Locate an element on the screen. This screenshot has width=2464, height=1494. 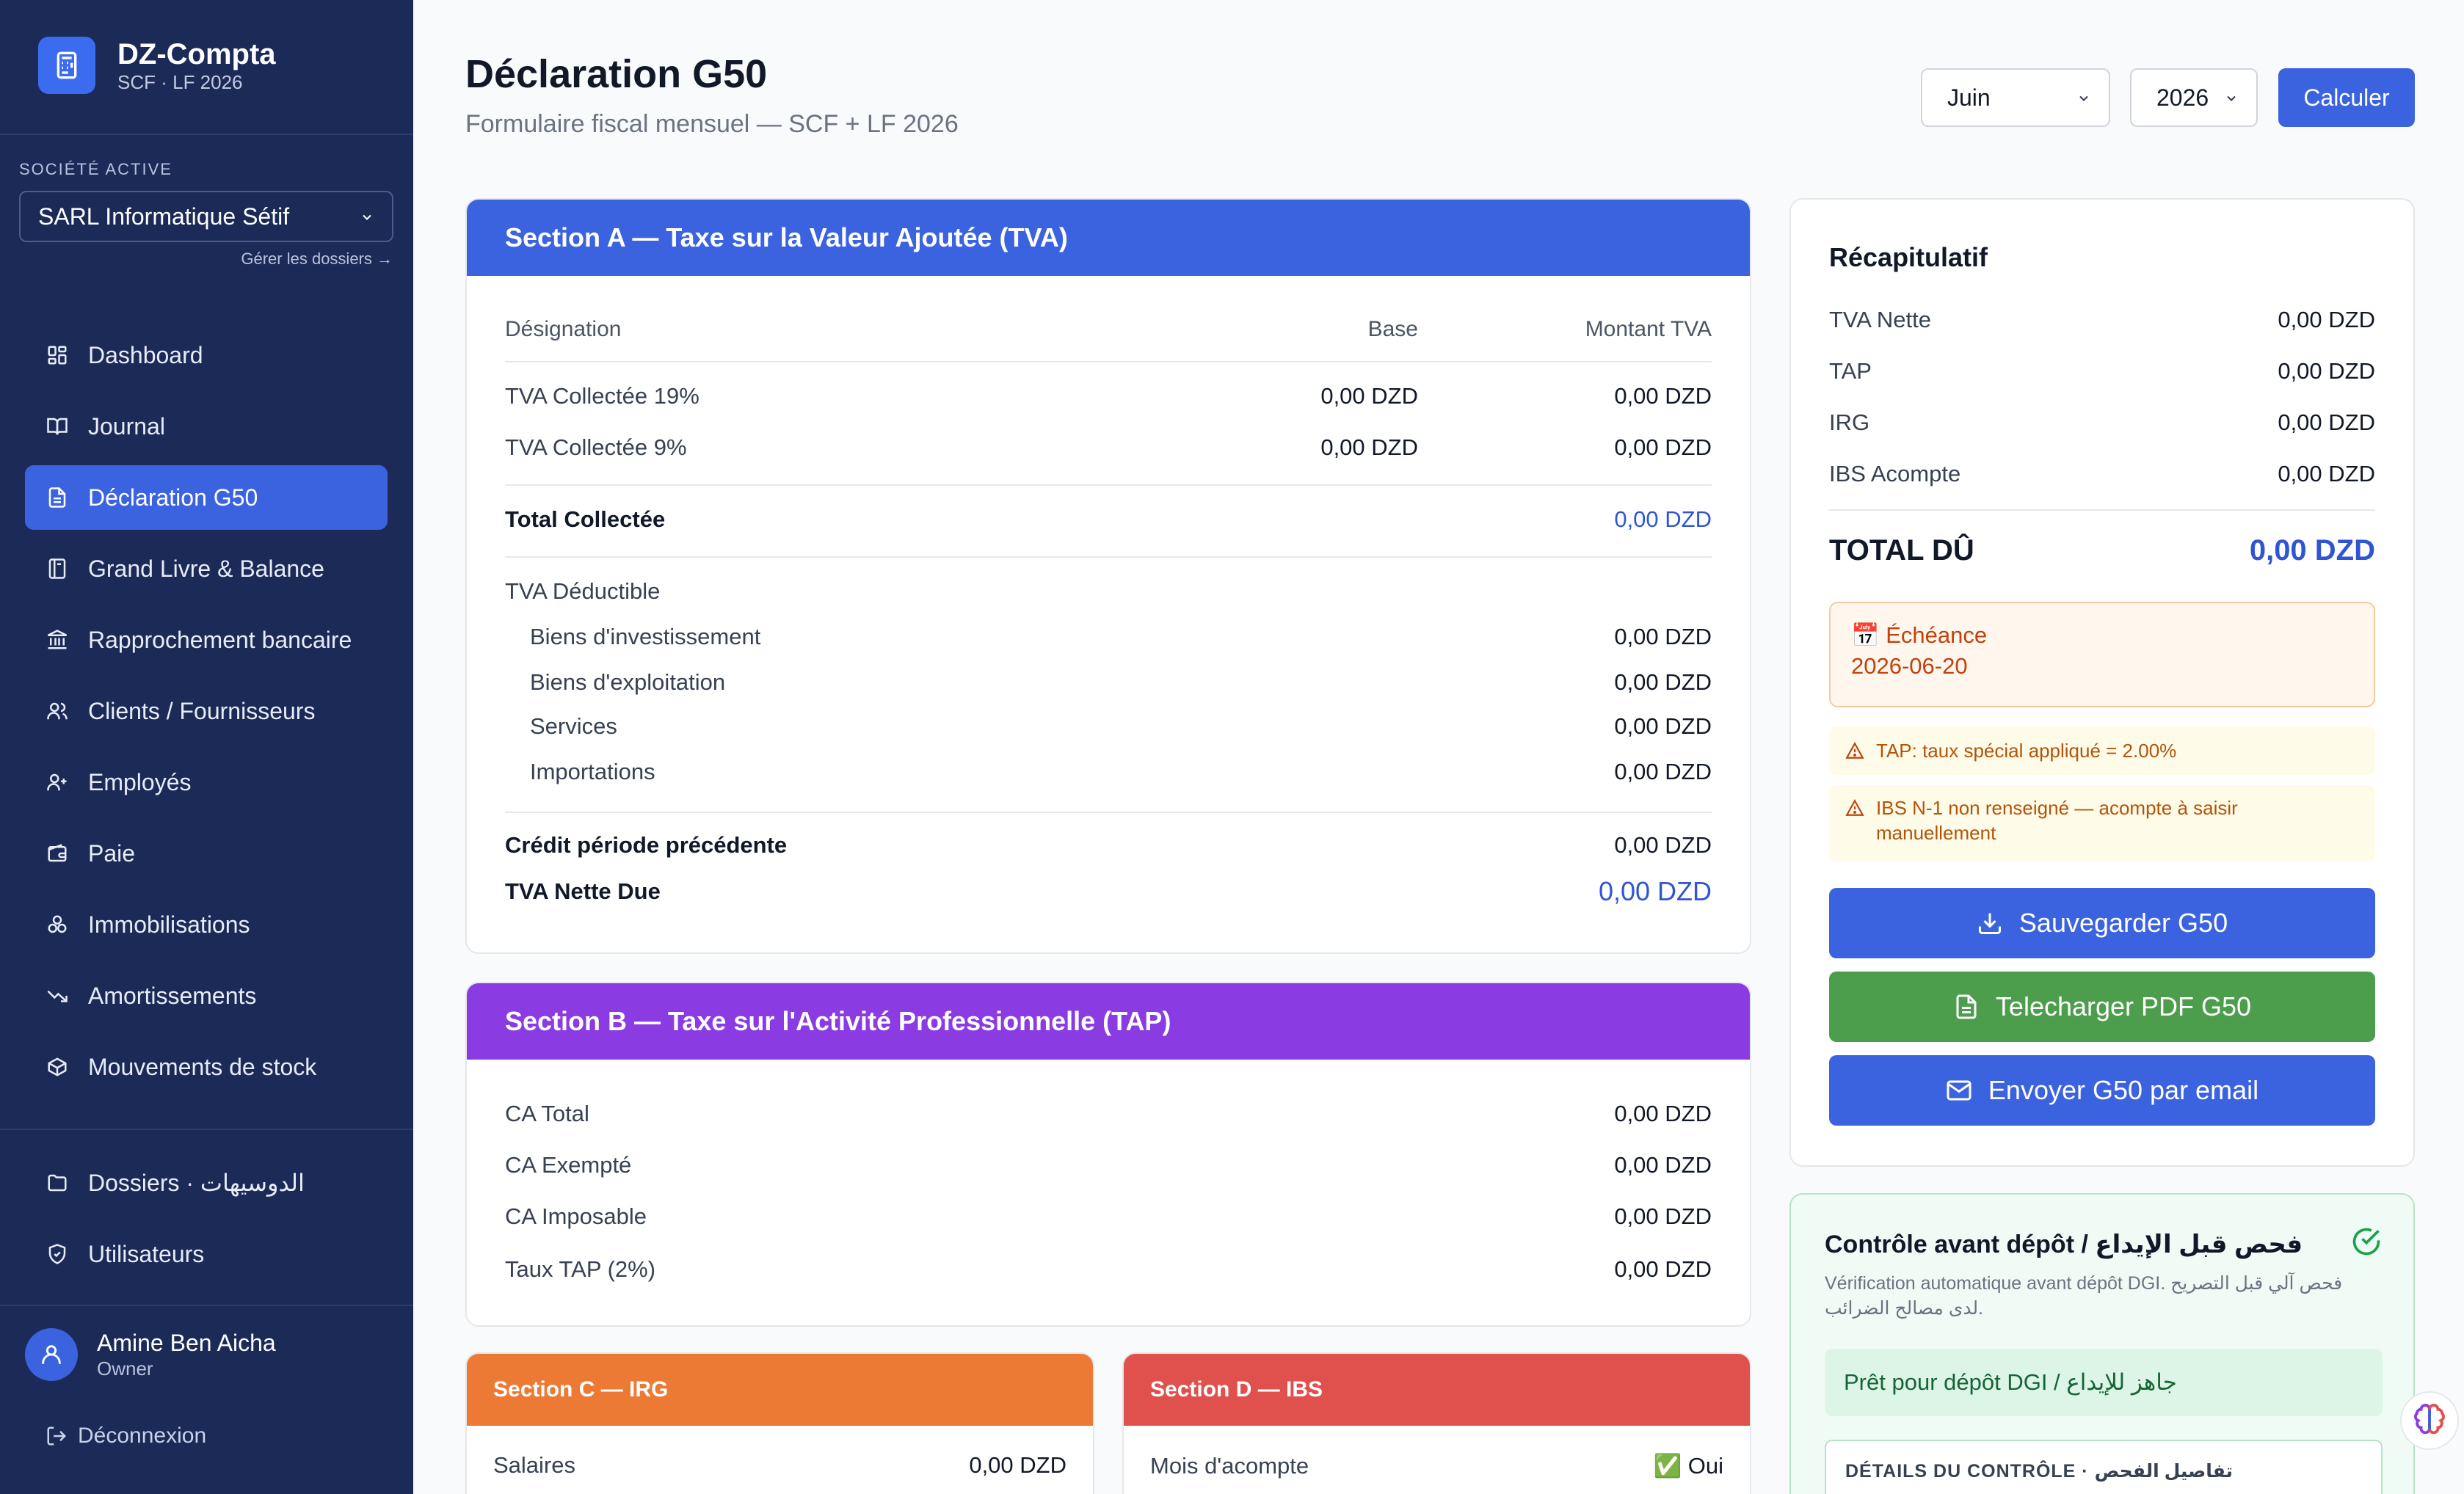
brain-icon is located at coordinates (2429, 1420).